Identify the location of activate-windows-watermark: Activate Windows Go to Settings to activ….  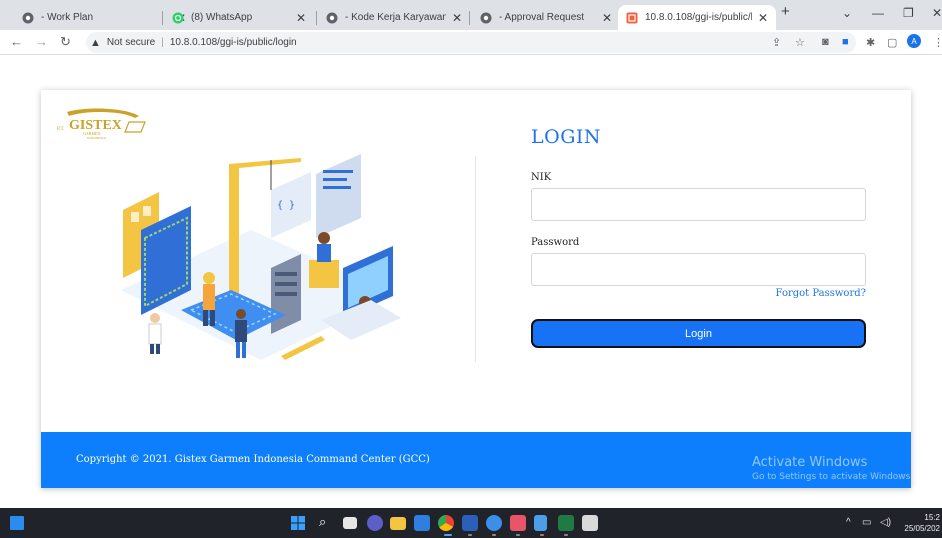
(832, 468).